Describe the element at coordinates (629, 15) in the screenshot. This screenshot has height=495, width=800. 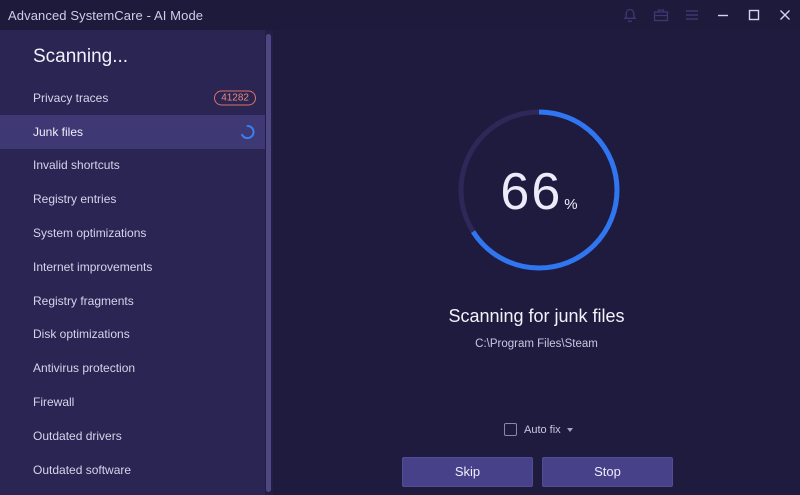
I see `bell-icon` at that location.